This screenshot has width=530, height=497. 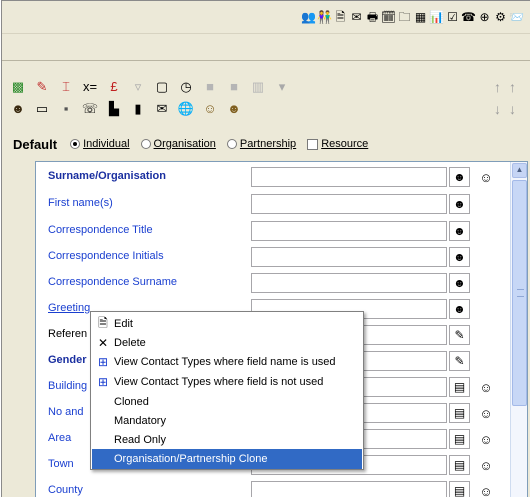 What do you see at coordinates (80, 203) in the screenshot?
I see `field-label: First name(s)` at bounding box center [80, 203].